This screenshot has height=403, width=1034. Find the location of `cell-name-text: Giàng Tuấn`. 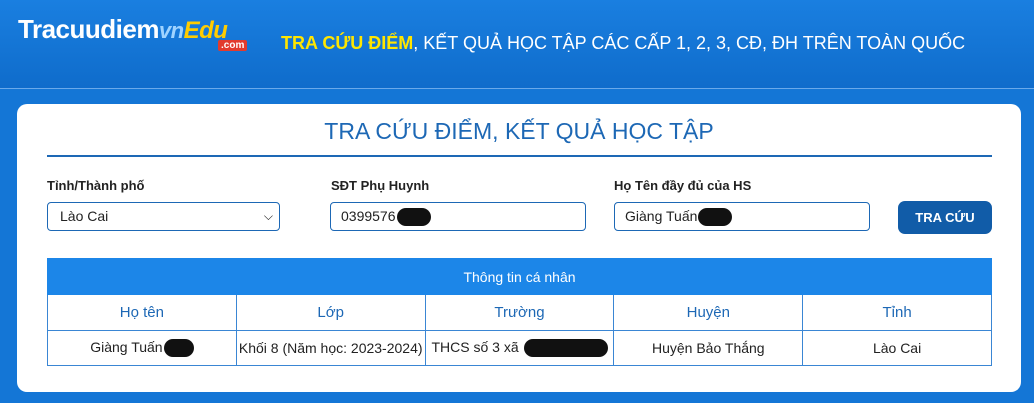

cell-name-text: Giàng Tuấn is located at coordinates (126, 346).